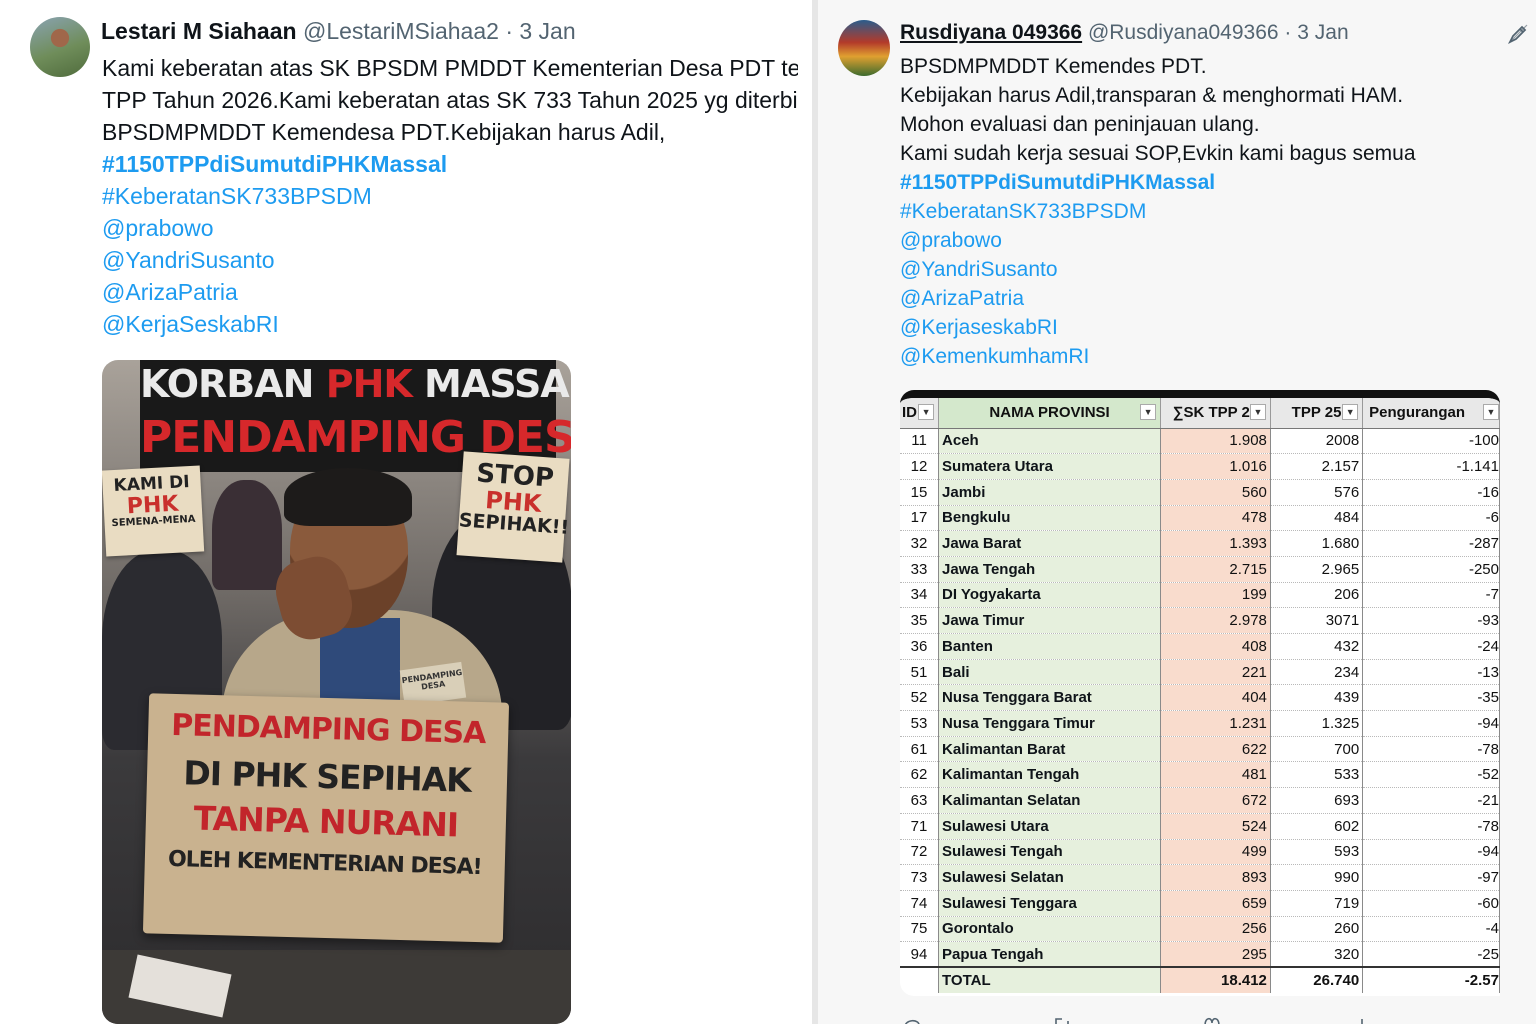 The height and width of the screenshot is (1024, 1536). What do you see at coordinates (1215, 620) in the screenshot?
I see `table-cell: 2.978` at bounding box center [1215, 620].